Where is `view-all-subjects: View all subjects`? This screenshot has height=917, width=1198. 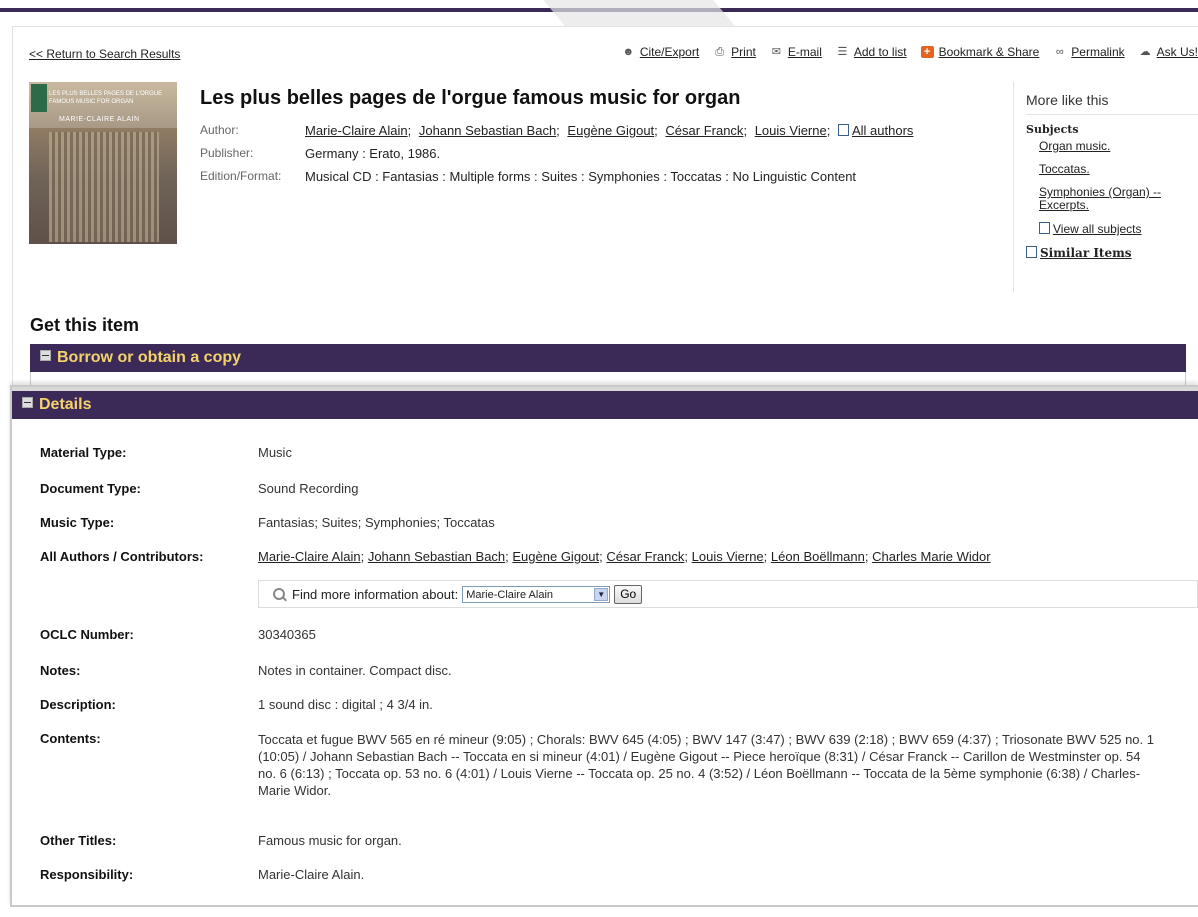
view-all-subjects: View all subjects is located at coordinates (1118, 229).